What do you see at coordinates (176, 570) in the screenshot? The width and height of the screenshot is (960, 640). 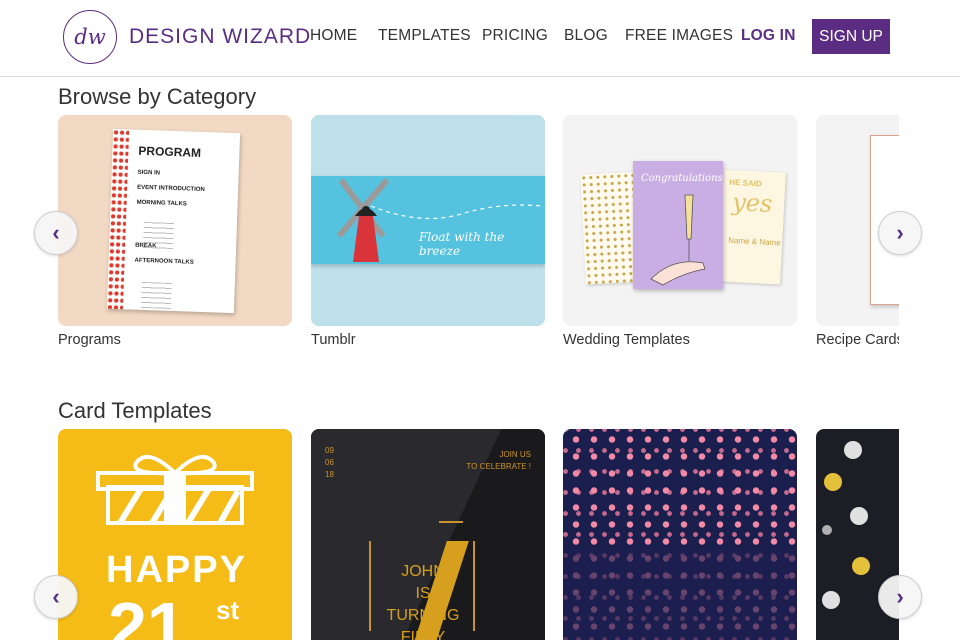 I see `happy-text: HAPPY` at bounding box center [176, 570].